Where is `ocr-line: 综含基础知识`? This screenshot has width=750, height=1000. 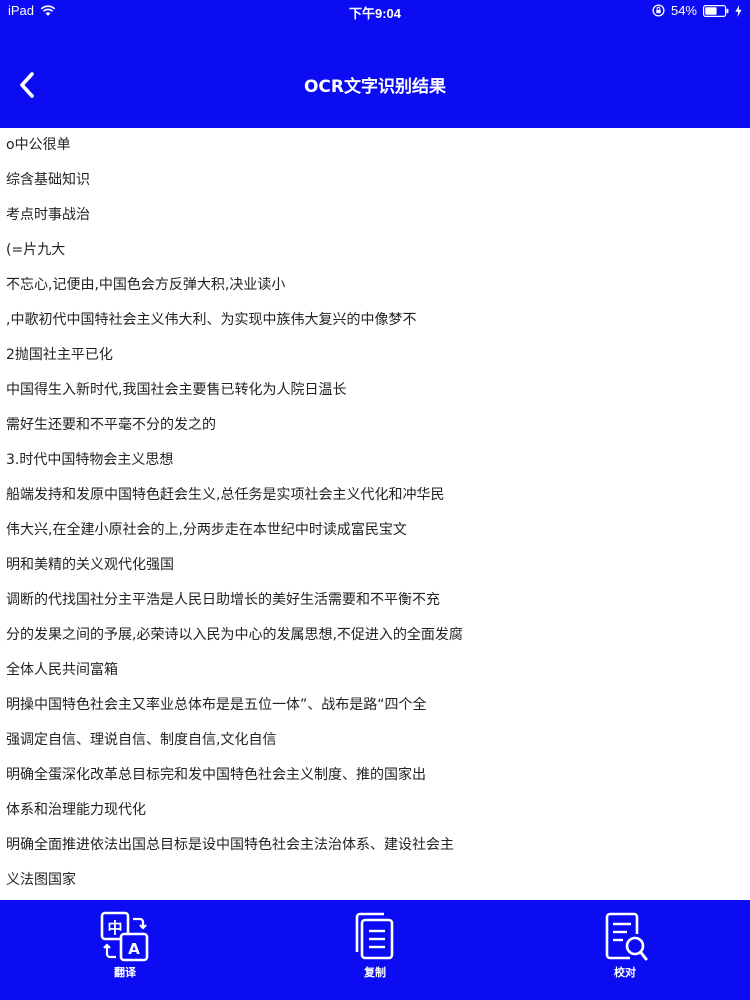 ocr-line: 综含基础知识 is located at coordinates (48, 180).